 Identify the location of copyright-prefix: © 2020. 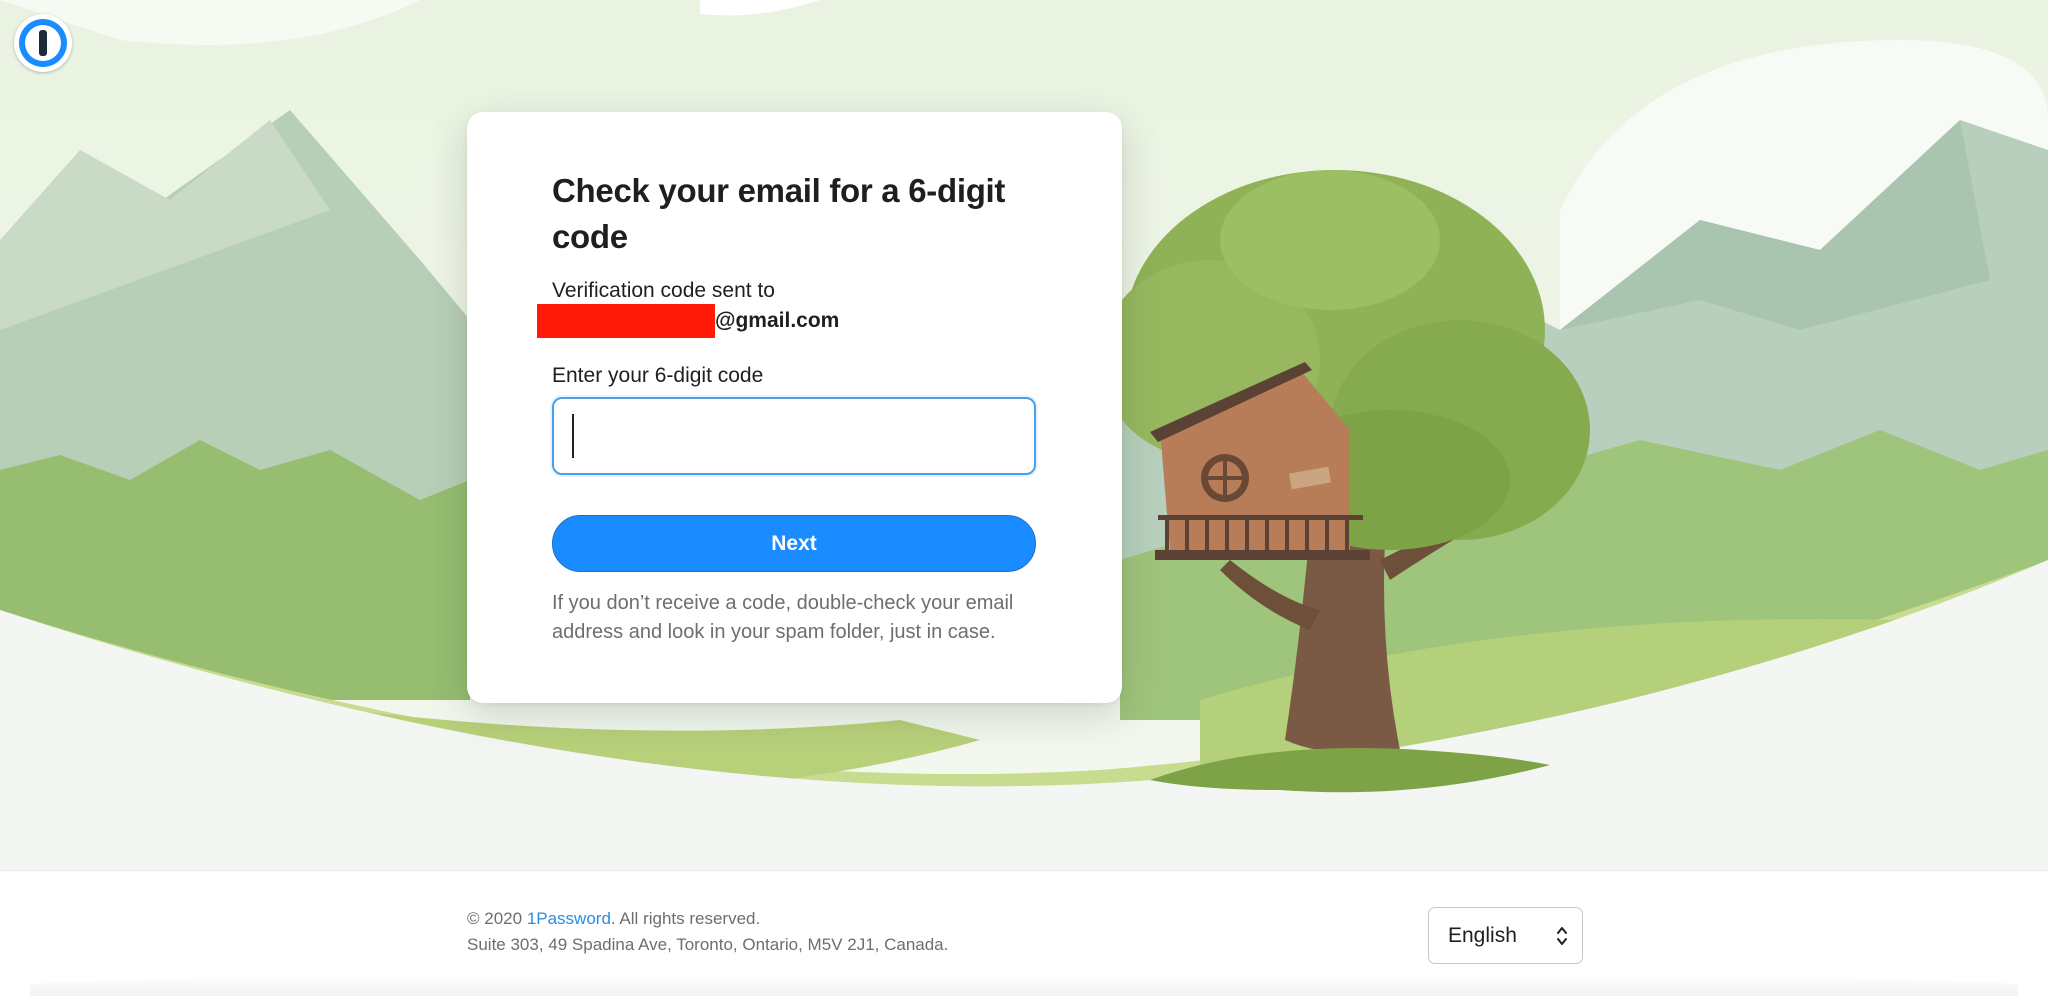
(495, 918).